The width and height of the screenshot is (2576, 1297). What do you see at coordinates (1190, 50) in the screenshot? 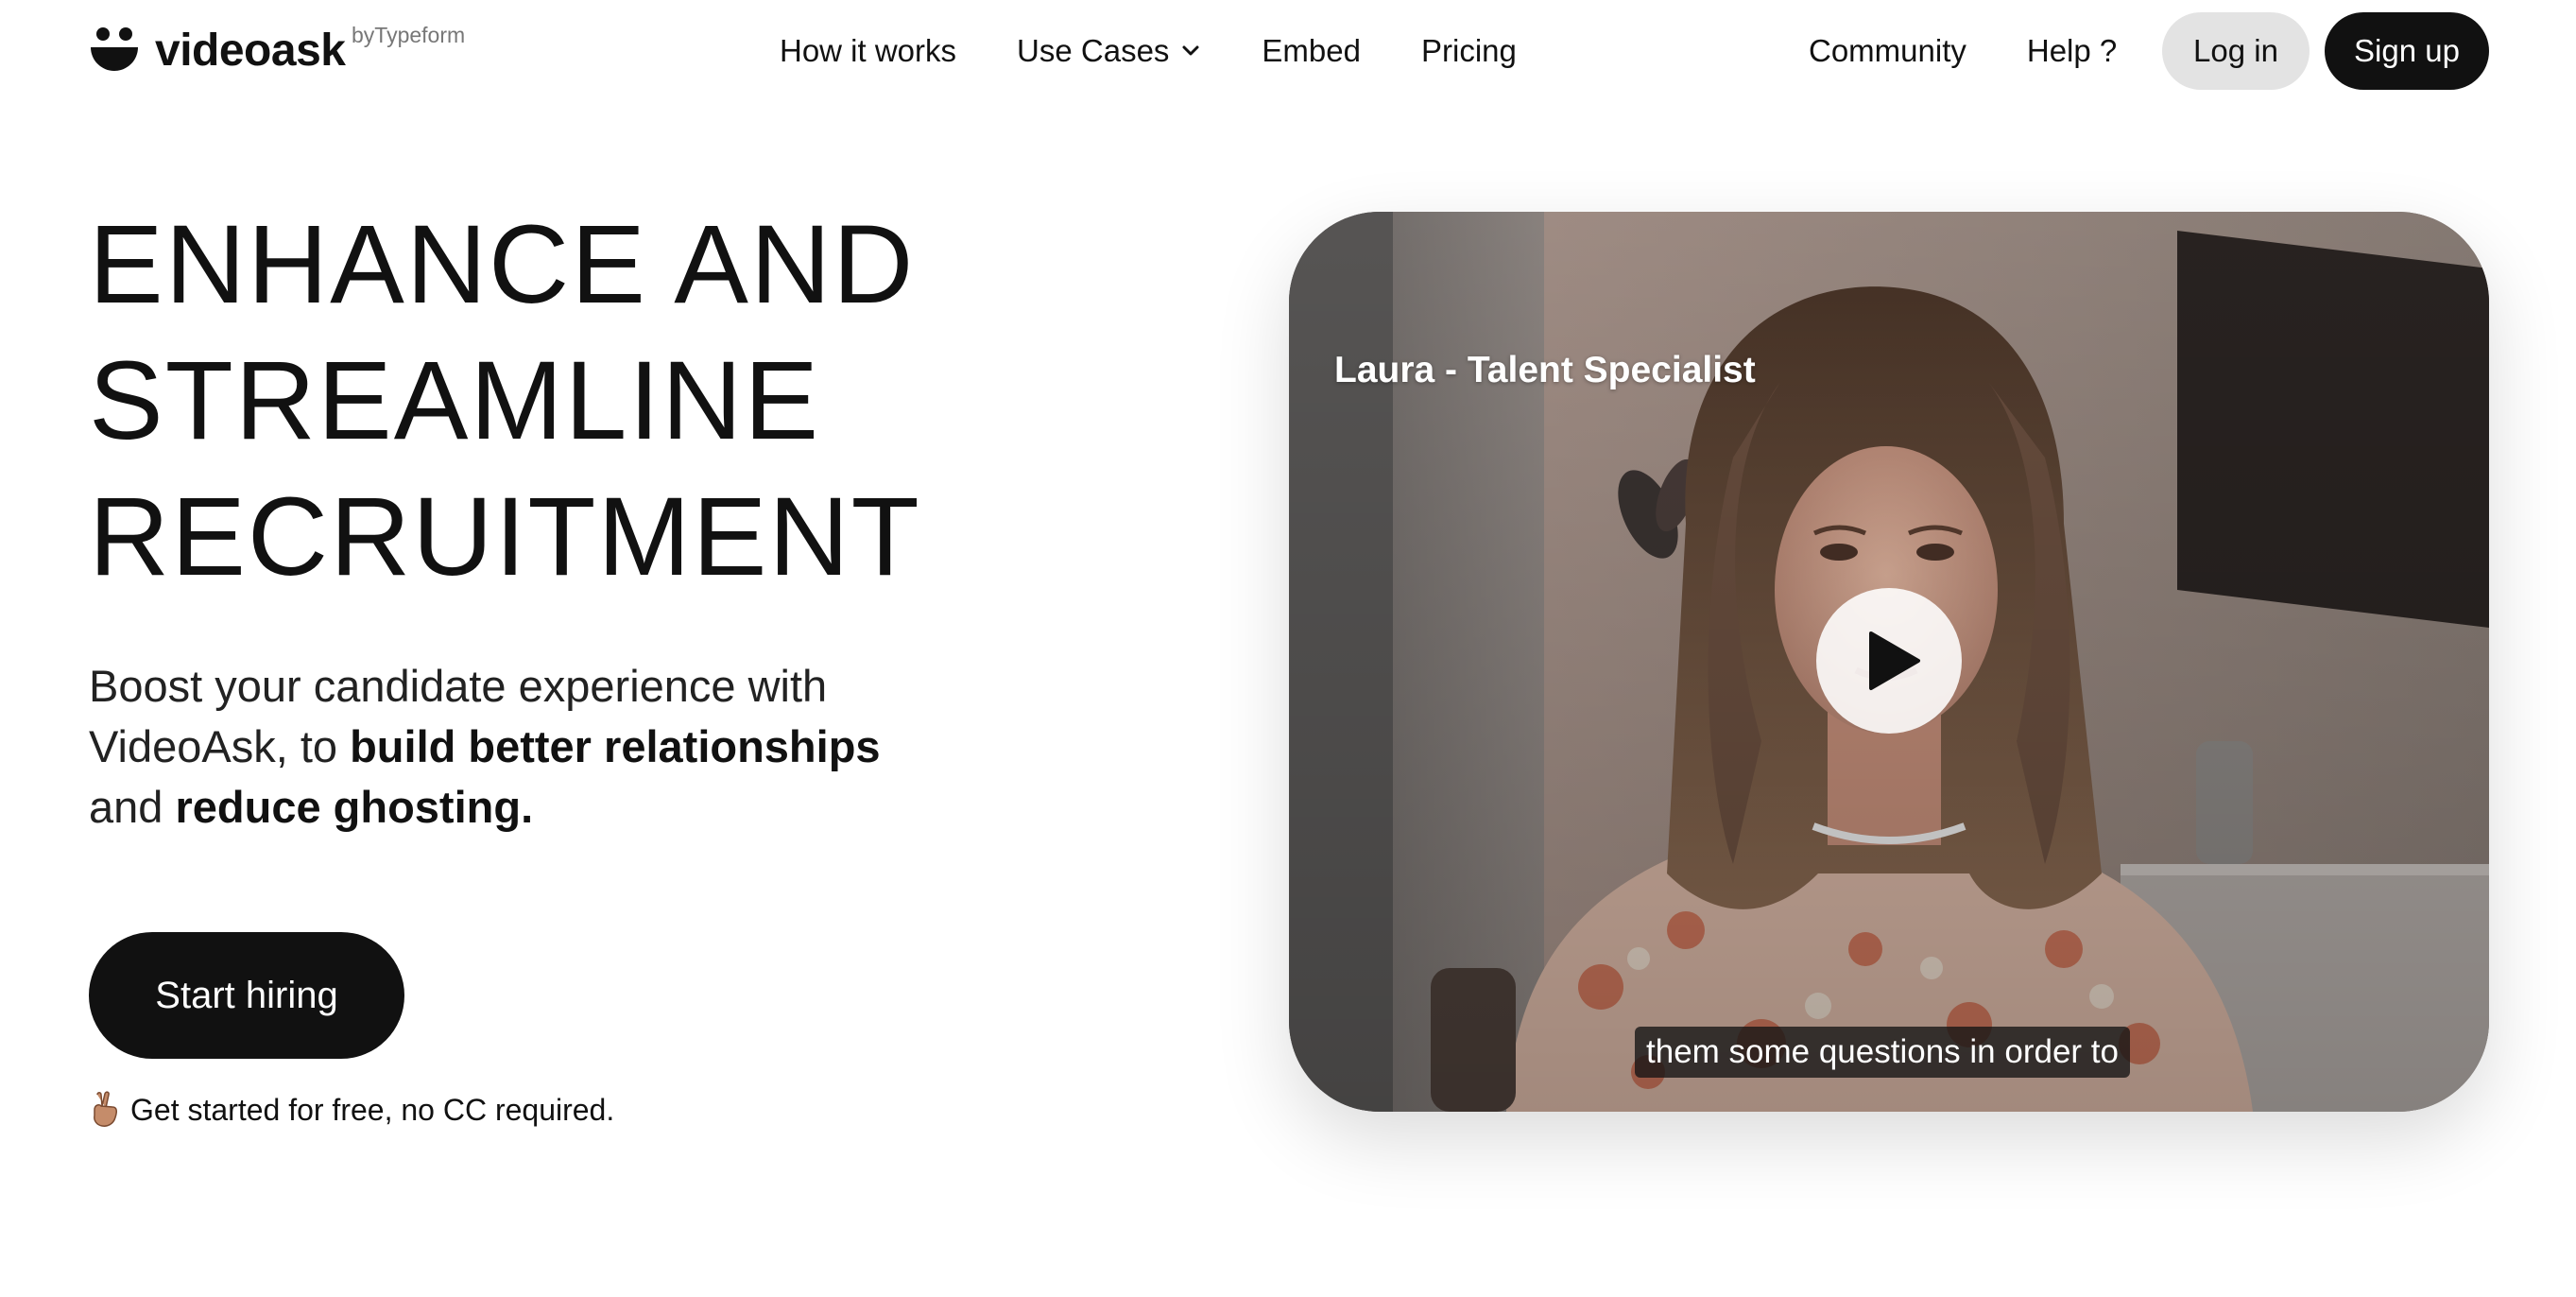
I see `chevron-down-icon` at bounding box center [1190, 50].